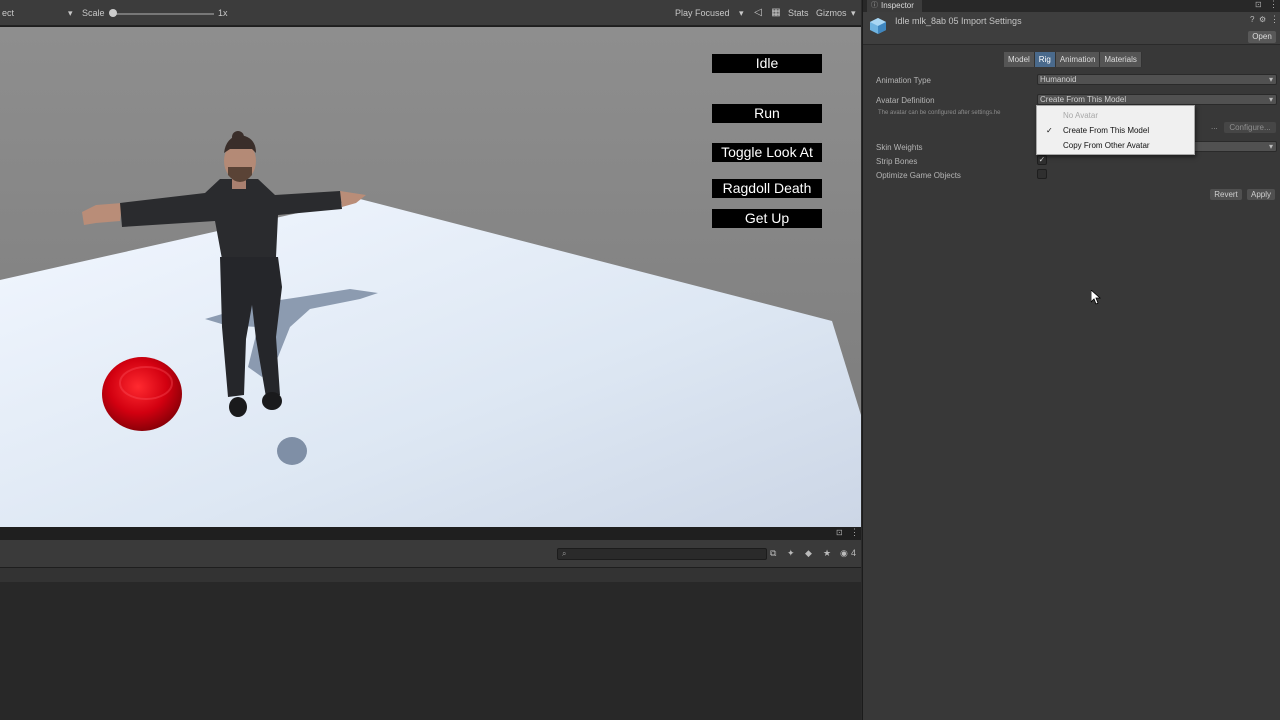  What do you see at coordinates (905, 100) in the screenshot?
I see `avatar-definition-label: Avatar Definition` at bounding box center [905, 100].